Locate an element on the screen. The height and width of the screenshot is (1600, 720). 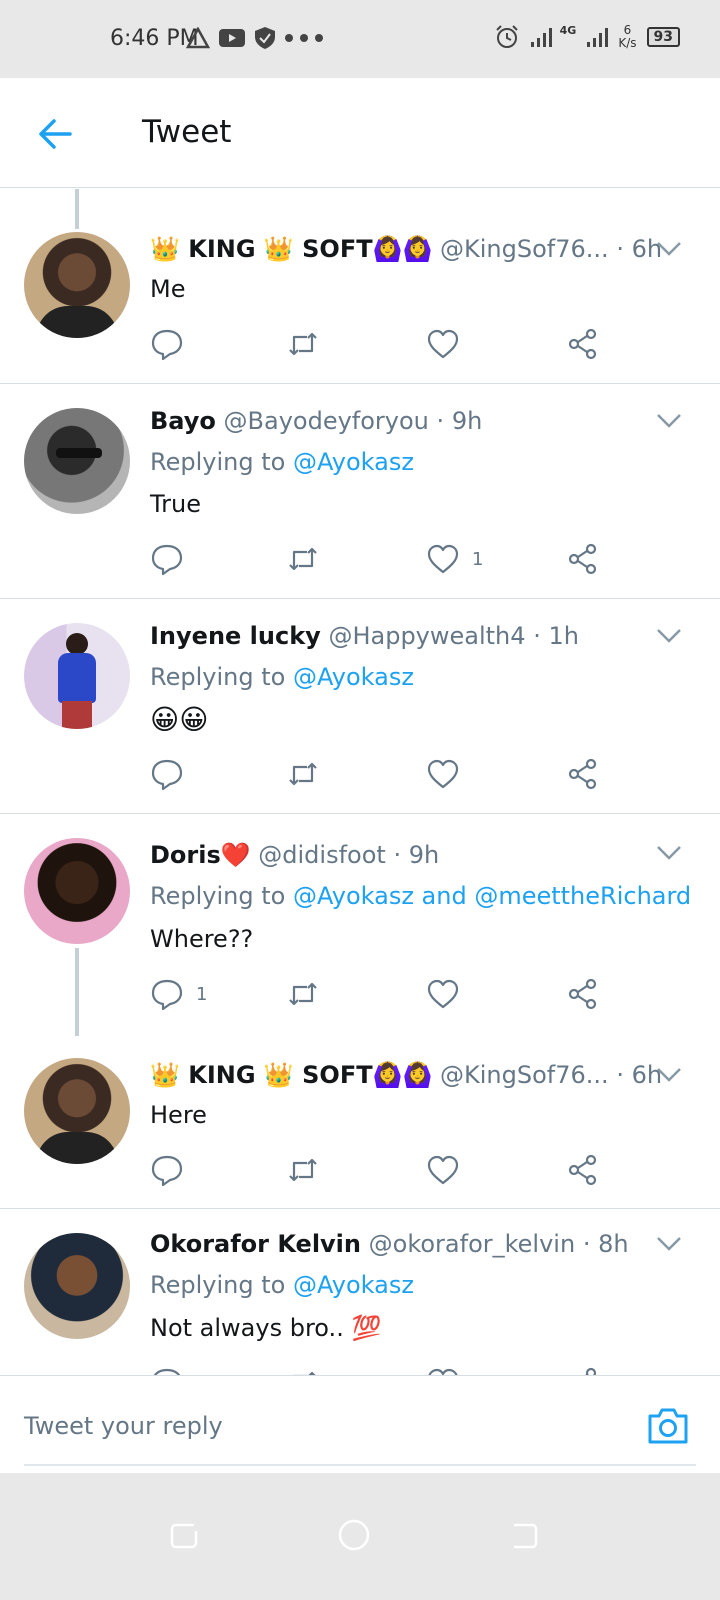
tweet-text: 😀😀 is located at coordinates (179, 719).